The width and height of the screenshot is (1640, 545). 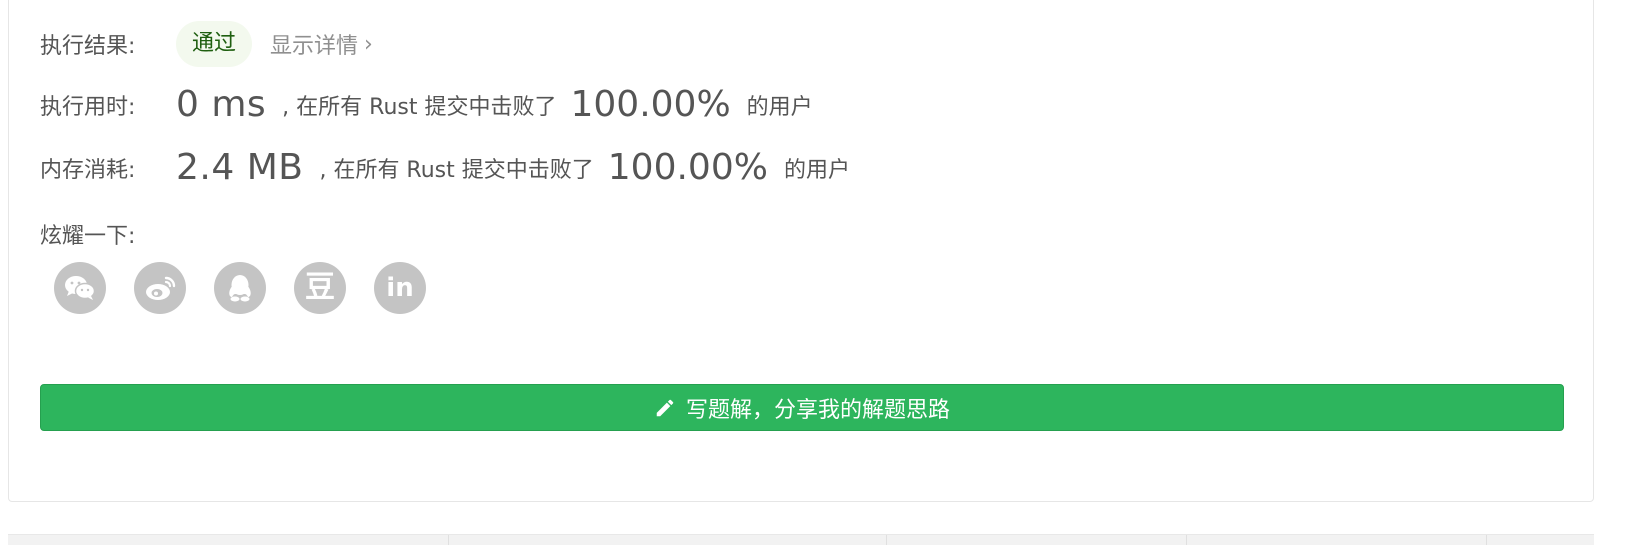 I want to click on douban-share-button: 豆, so click(x=320, y=288).